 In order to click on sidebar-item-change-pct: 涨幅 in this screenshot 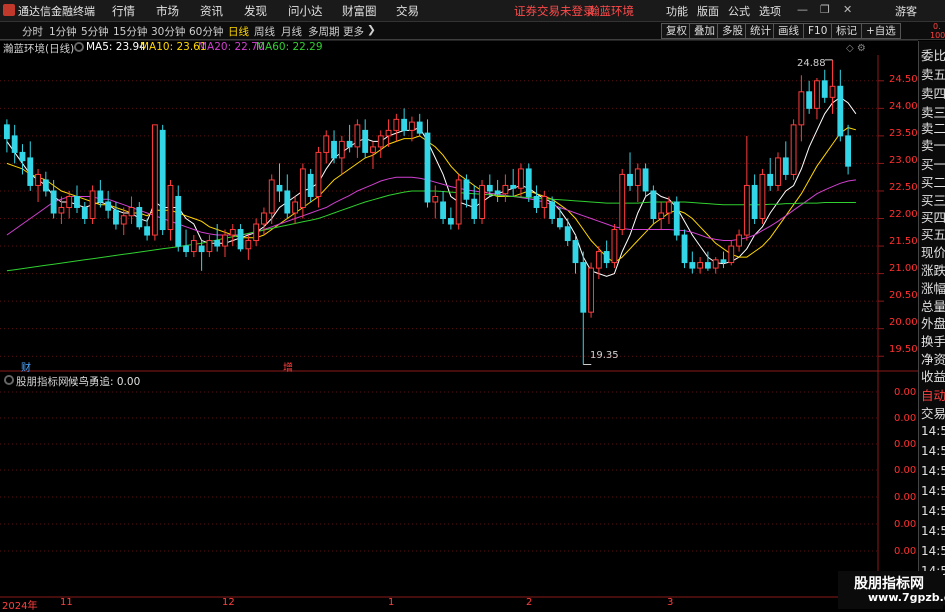, I will do `click(933, 287)`.